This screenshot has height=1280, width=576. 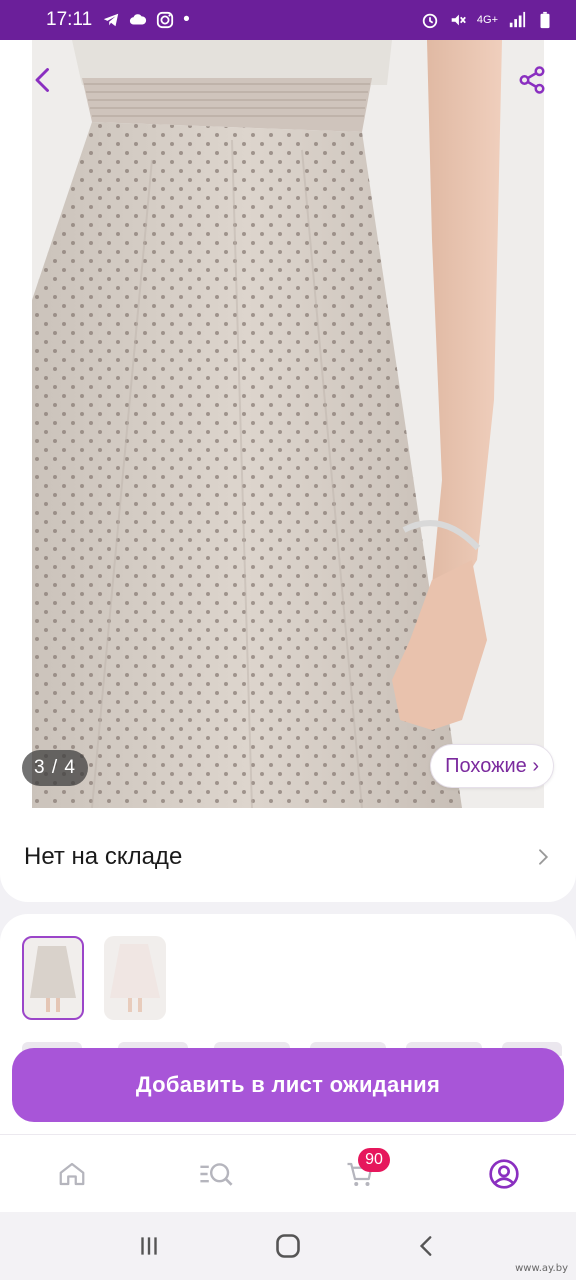 I want to click on system-navigation-bar, so click(x=288, y=1246).